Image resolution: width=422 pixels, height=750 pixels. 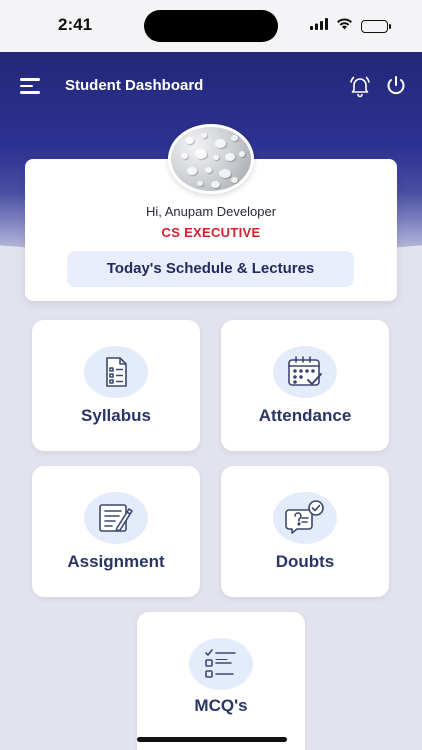 What do you see at coordinates (211, 232) in the screenshot?
I see `course-name: CS EXECUTIVE` at bounding box center [211, 232].